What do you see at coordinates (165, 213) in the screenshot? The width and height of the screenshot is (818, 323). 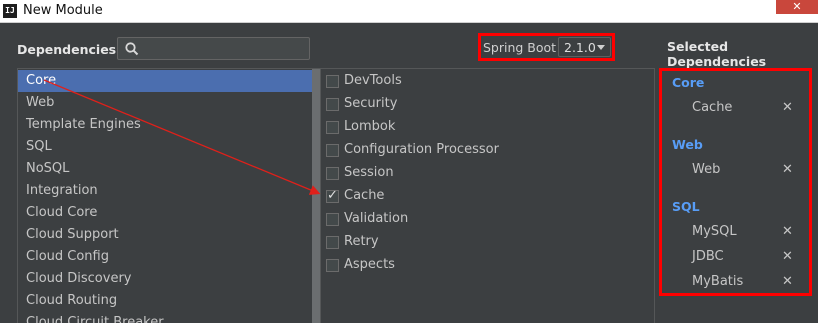 I see `category-item-cloud-core: Cloud Core` at bounding box center [165, 213].